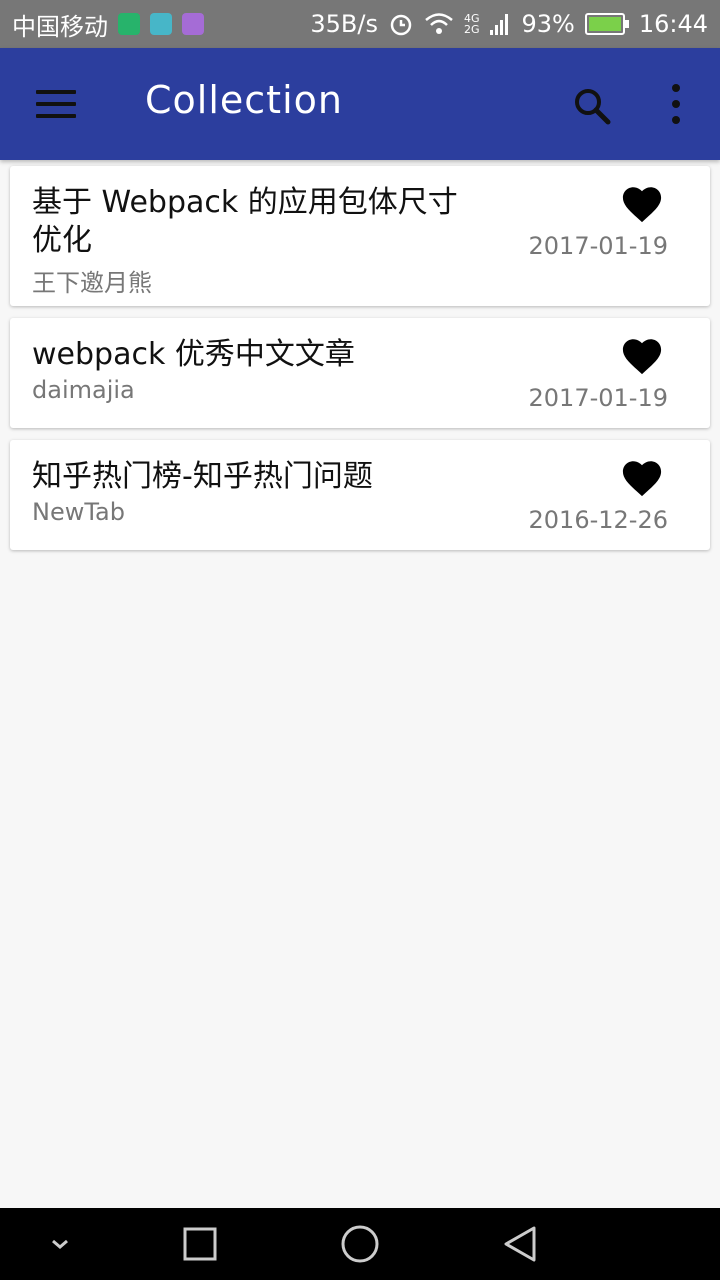 The image size is (720, 1280). I want to click on item-source: NewTab, so click(78, 512).